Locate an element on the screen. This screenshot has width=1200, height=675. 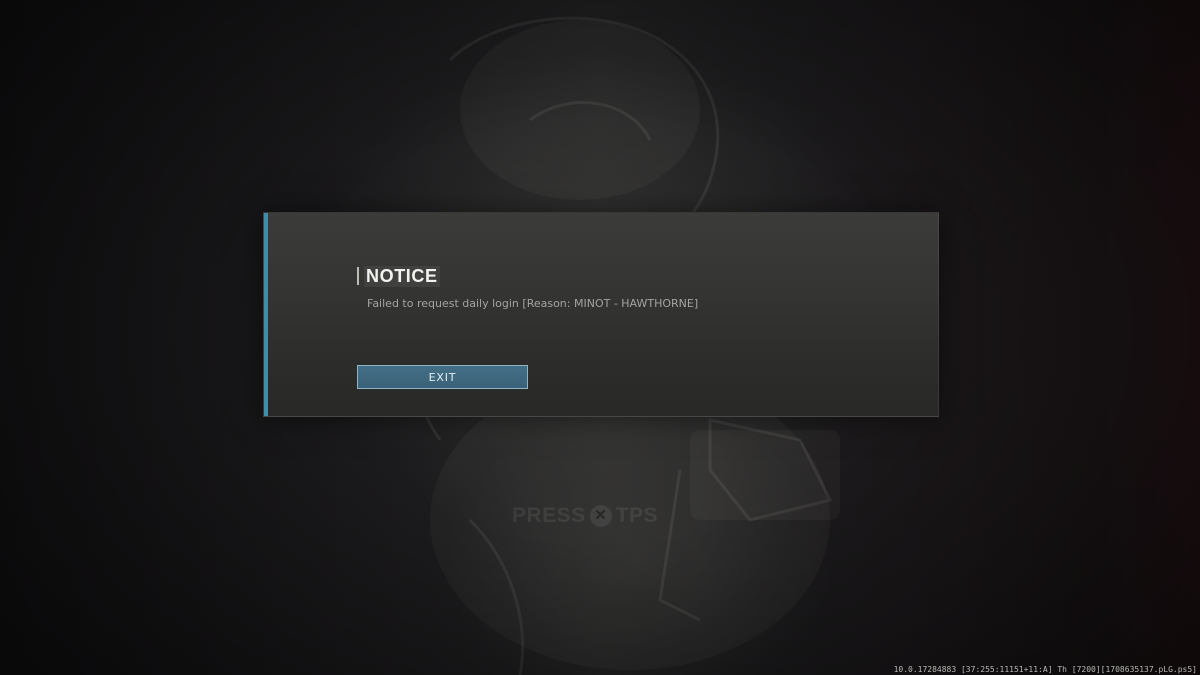
exit-button: EXIT is located at coordinates (442, 377).